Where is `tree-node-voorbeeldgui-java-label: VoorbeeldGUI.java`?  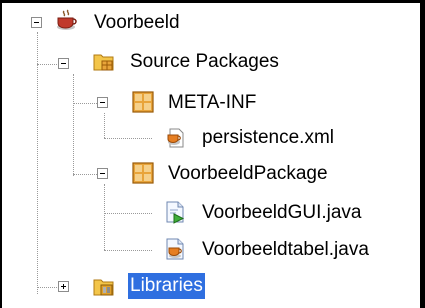
tree-node-voorbeeldgui-java-label: VoorbeeldGUI.java is located at coordinates (282, 213).